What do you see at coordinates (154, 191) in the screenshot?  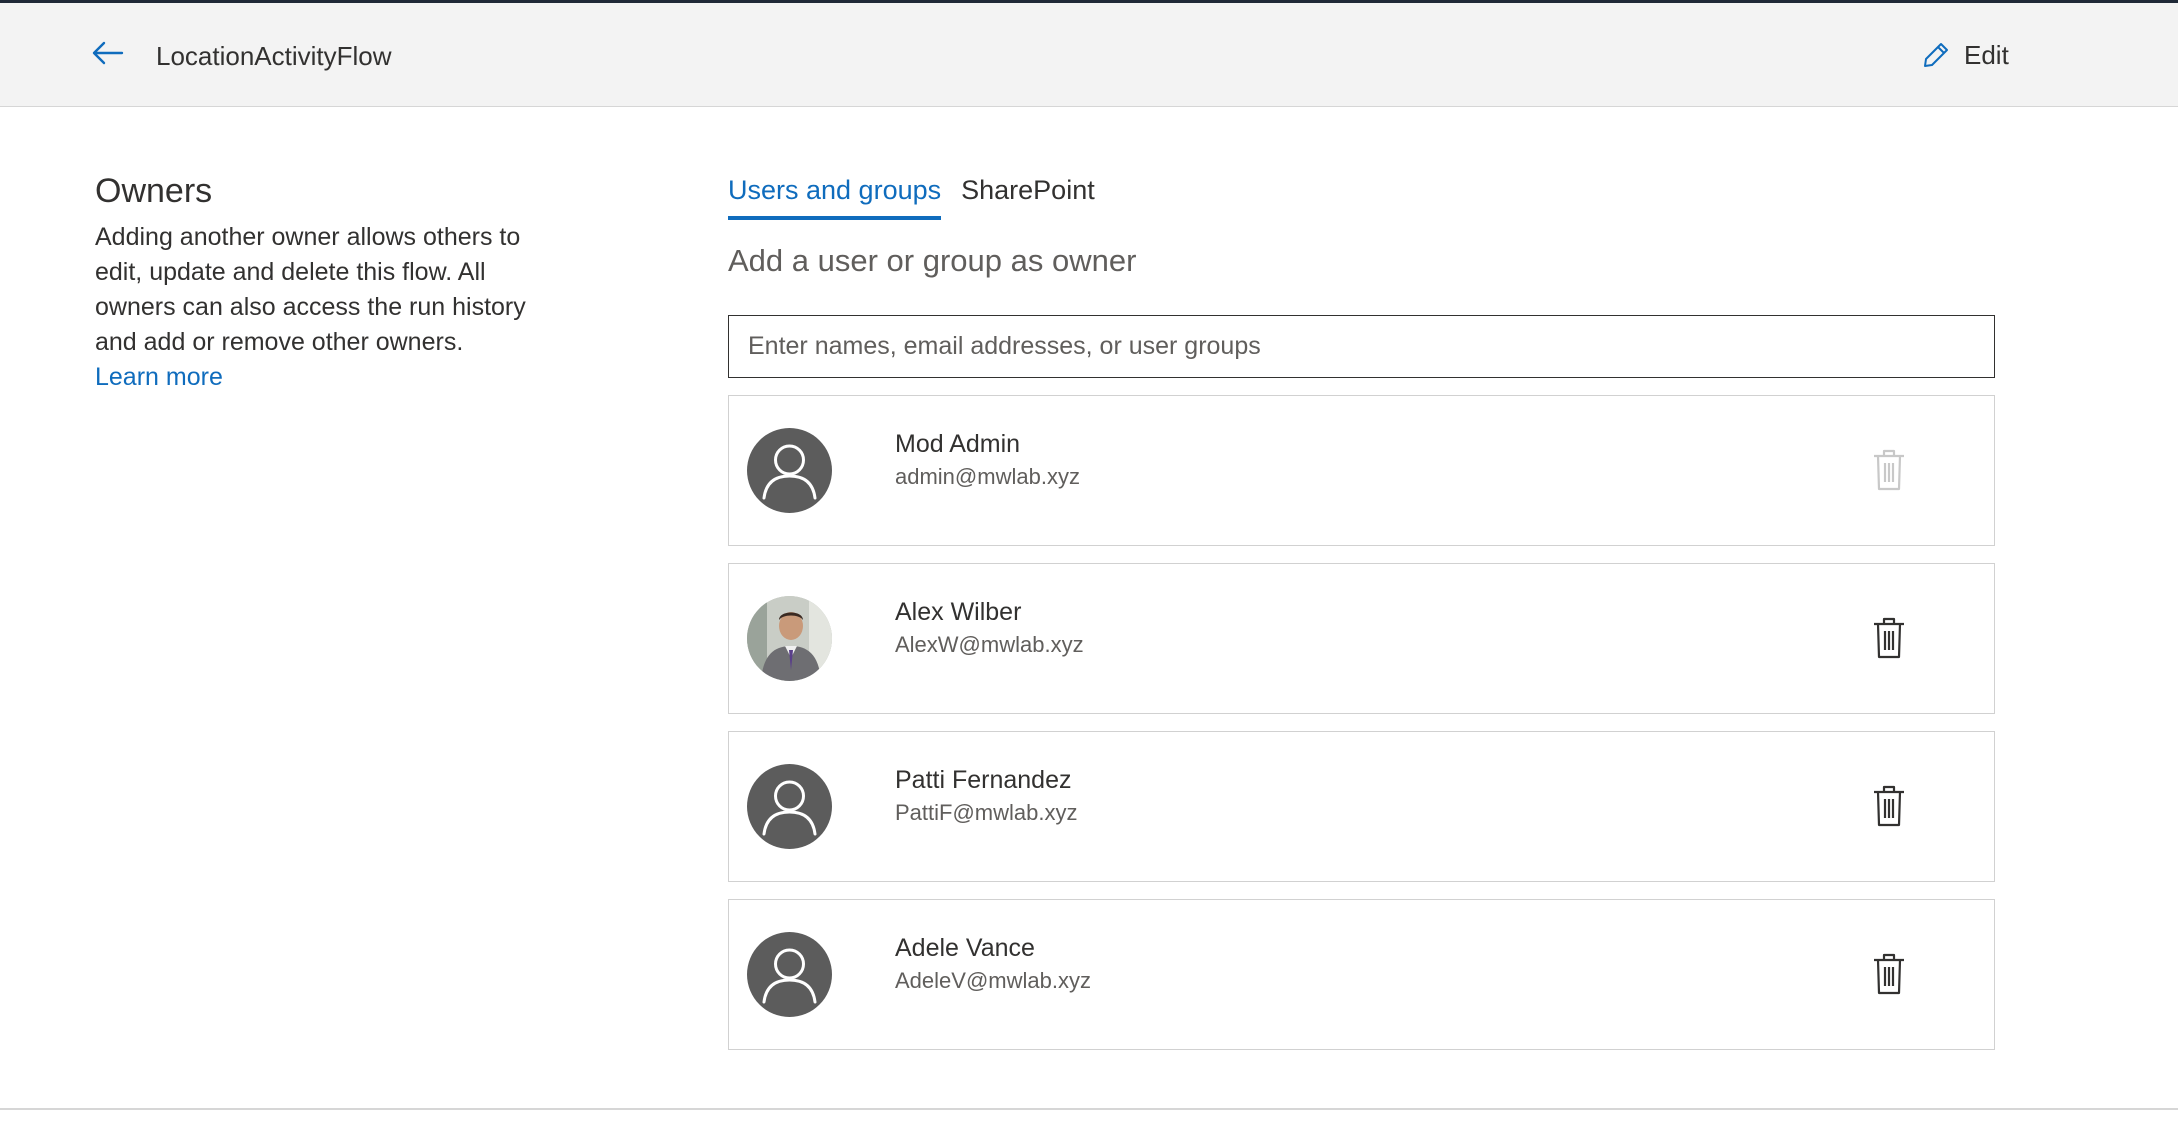 I see `owners-title: Owners` at bounding box center [154, 191].